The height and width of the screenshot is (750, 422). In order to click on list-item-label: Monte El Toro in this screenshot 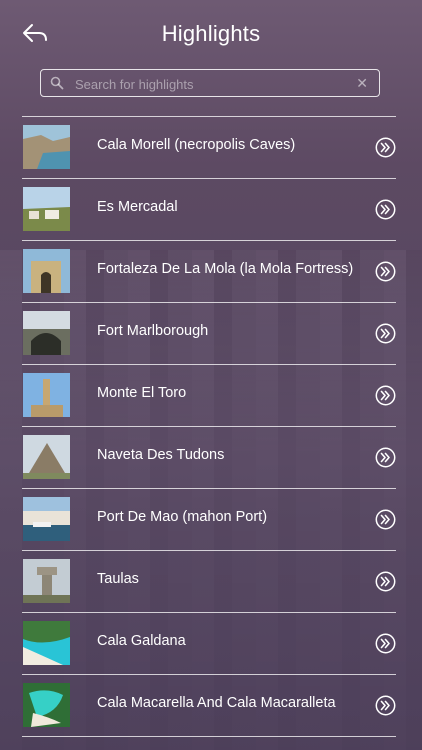, I will do `click(142, 393)`.